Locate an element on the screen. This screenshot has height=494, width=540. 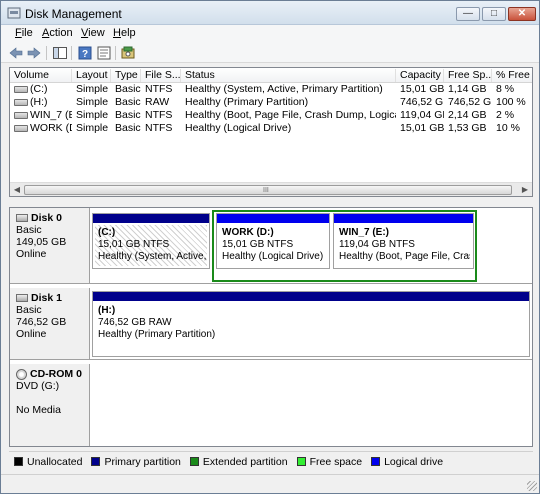
maximize-button: □ is located at coordinates (494, 14).